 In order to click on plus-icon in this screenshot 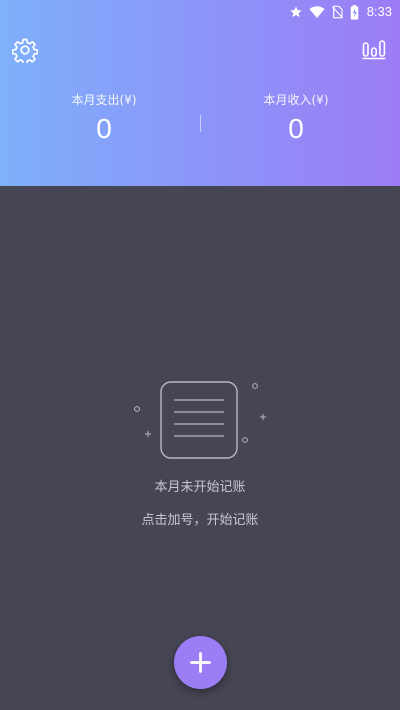, I will do `click(200, 662)`.